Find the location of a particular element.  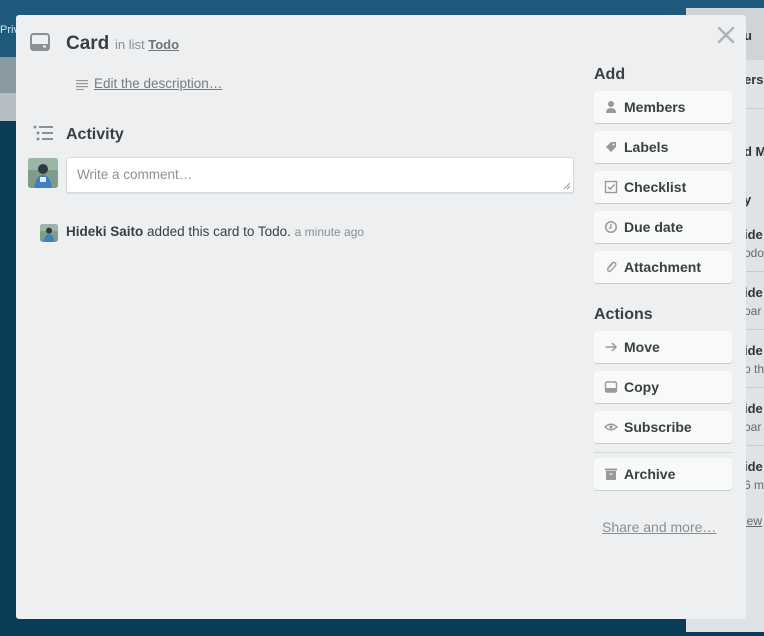

comment-field is located at coordinates (320, 175).